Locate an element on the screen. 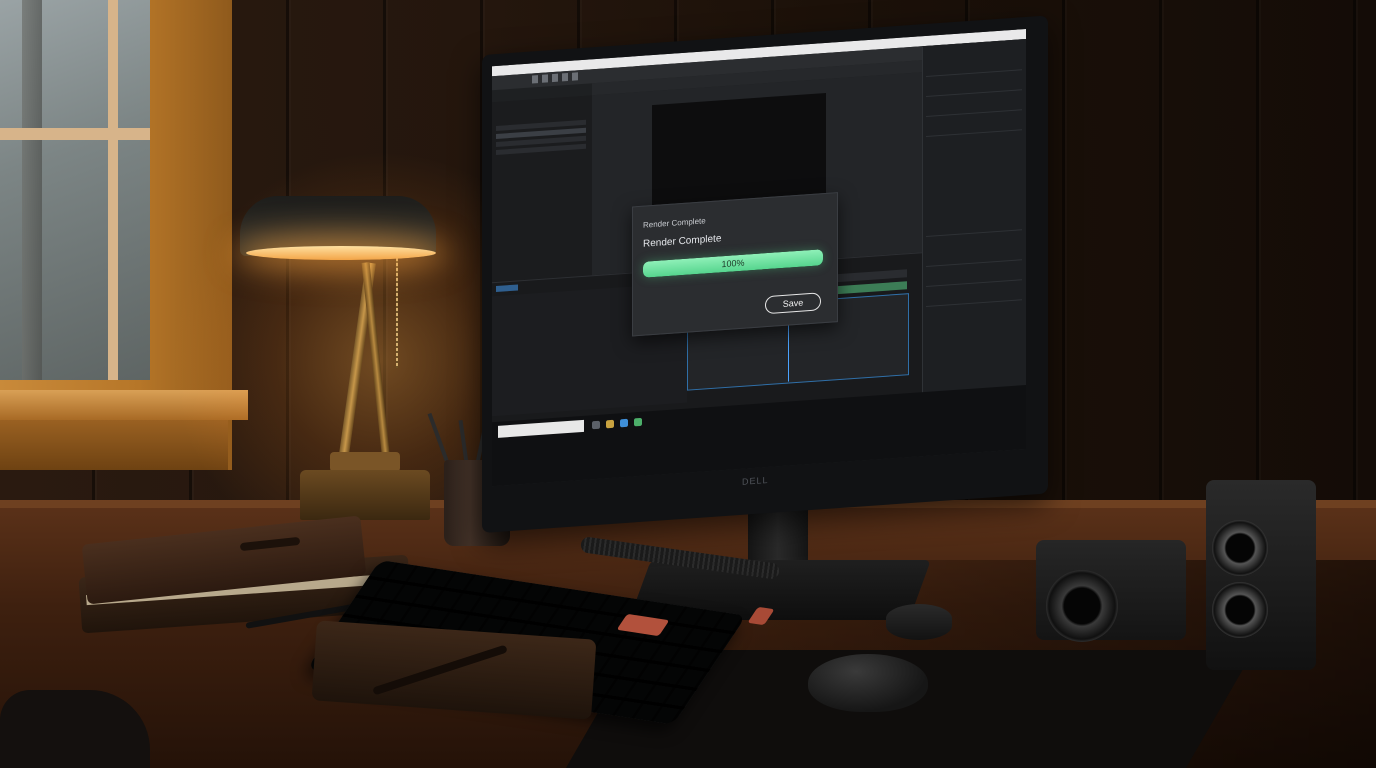 The height and width of the screenshot is (768, 1376). render-progress-bar: 100% is located at coordinates (733, 263).